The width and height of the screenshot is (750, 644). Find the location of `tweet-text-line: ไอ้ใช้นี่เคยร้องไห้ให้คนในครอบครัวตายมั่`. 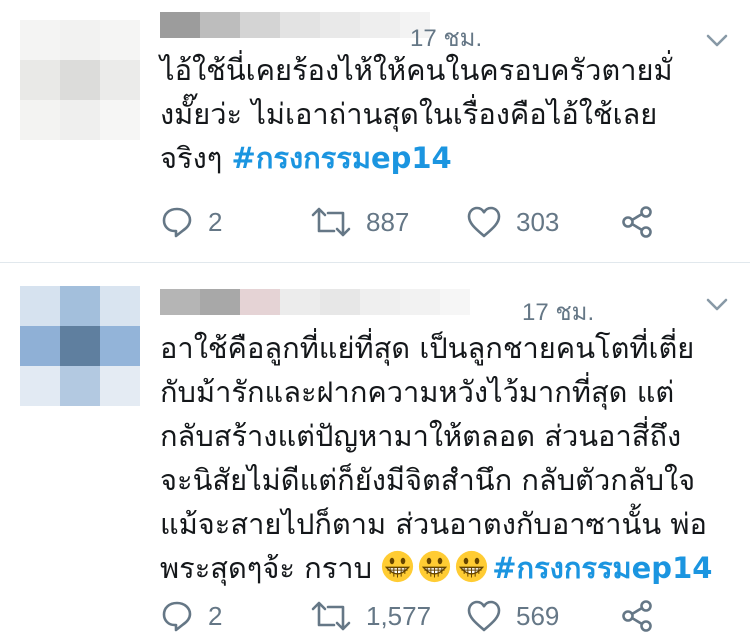

tweet-text-line: ไอ้ใช้นี่เคยร้องไห้ให้คนในครอบครัวตายมั่ is located at coordinates (416, 70).